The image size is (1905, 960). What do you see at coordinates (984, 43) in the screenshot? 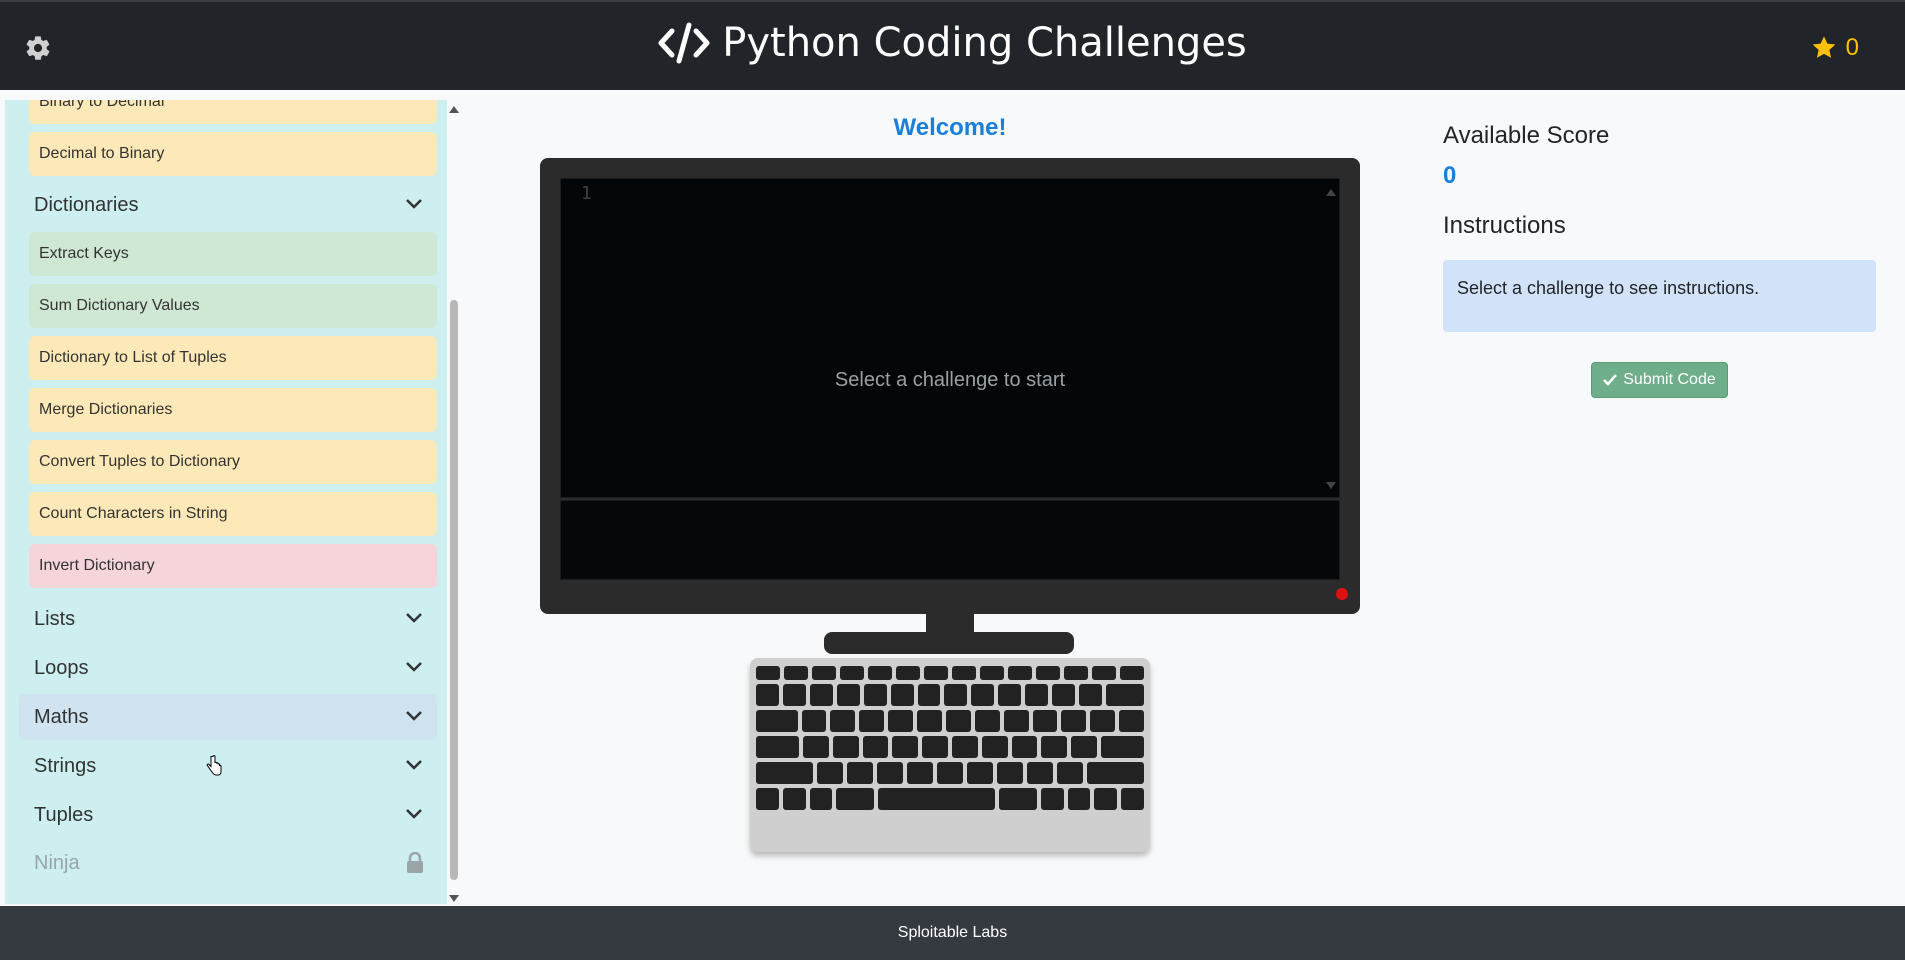
I see `page-title-text: Python Coding Challenges` at bounding box center [984, 43].